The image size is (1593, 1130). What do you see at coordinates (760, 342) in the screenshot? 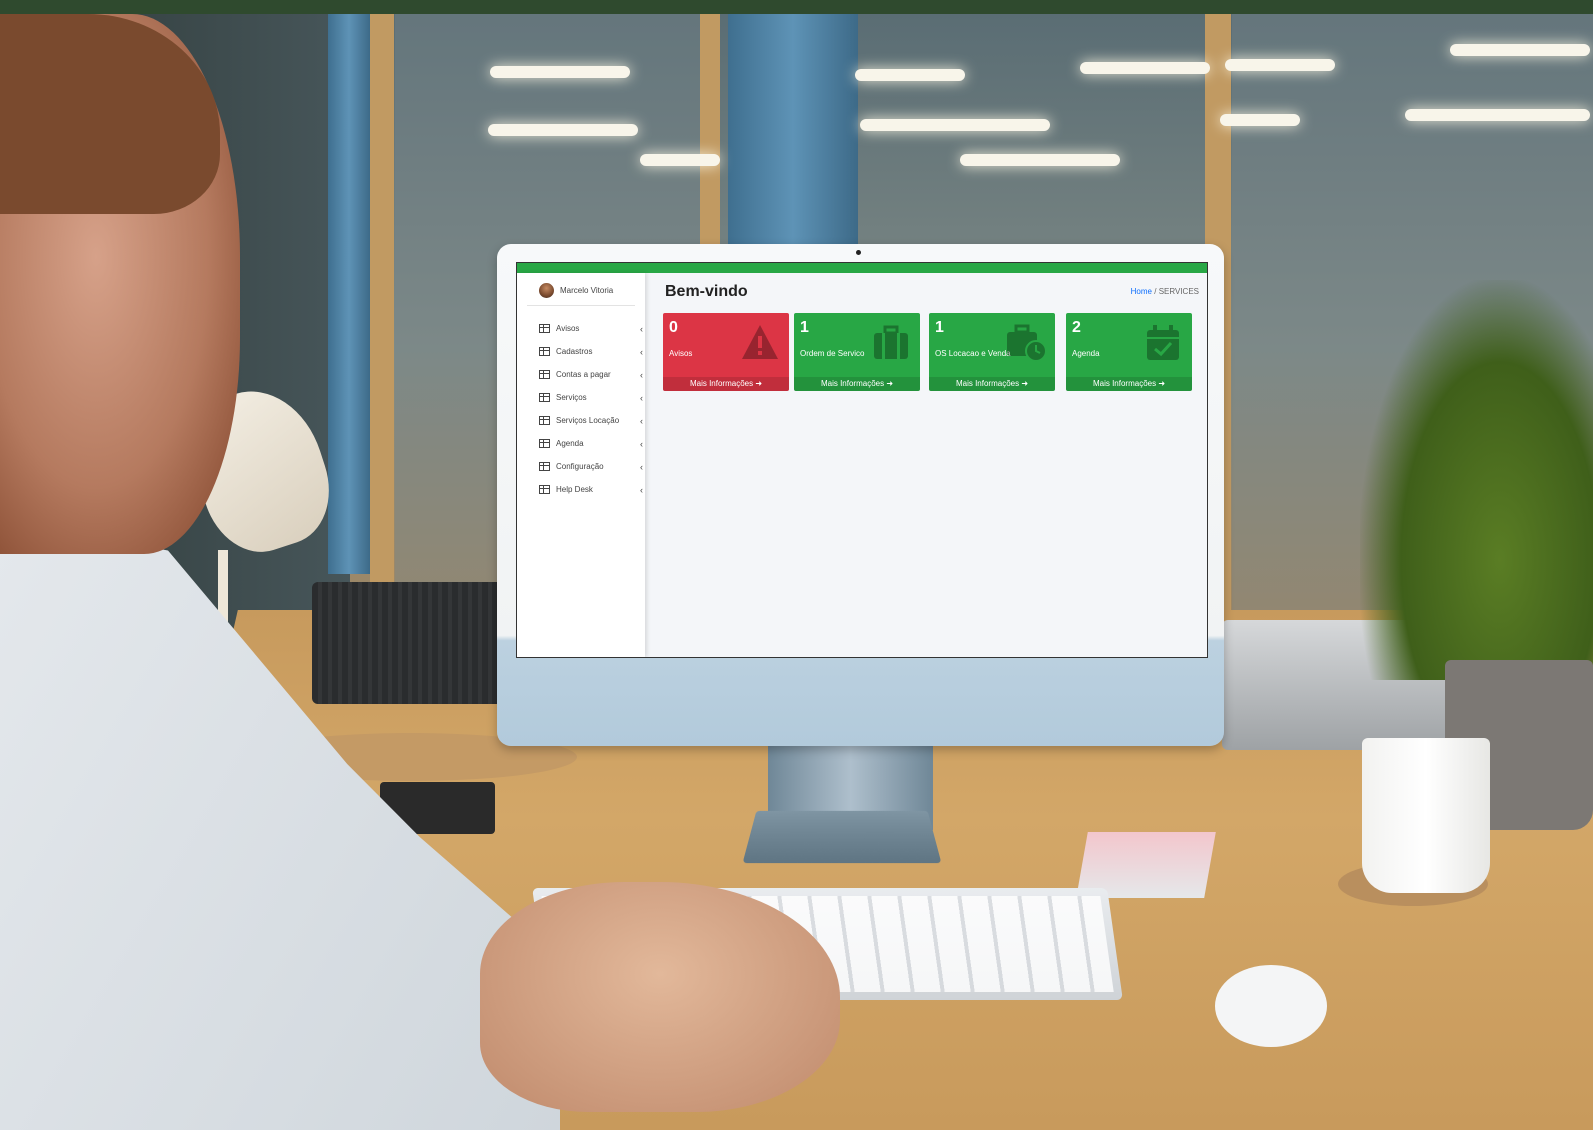
I see `warning-icon` at bounding box center [760, 342].